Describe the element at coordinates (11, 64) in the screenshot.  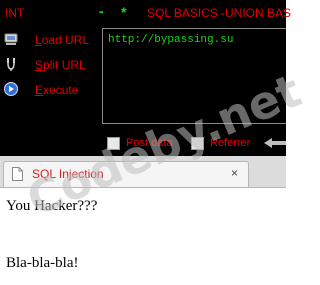
I see `split-url-icon` at that location.